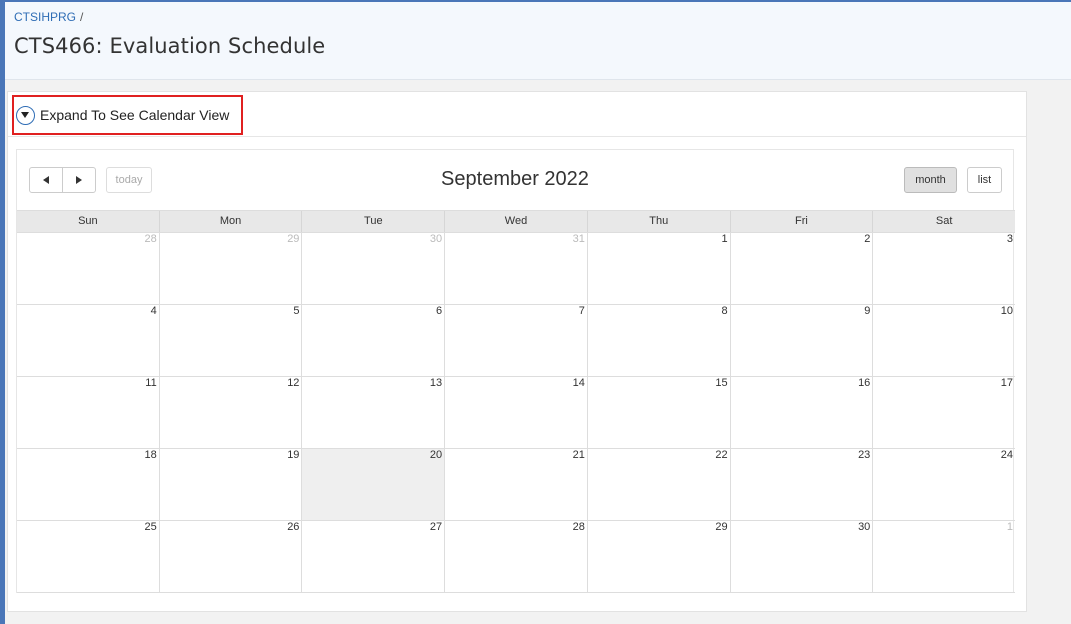 Image resolution: width=1071 pixels, height=624 pixels. I want to click on calendar-week-row: 4 5 6 7 8 9 10, so click(516, 341).